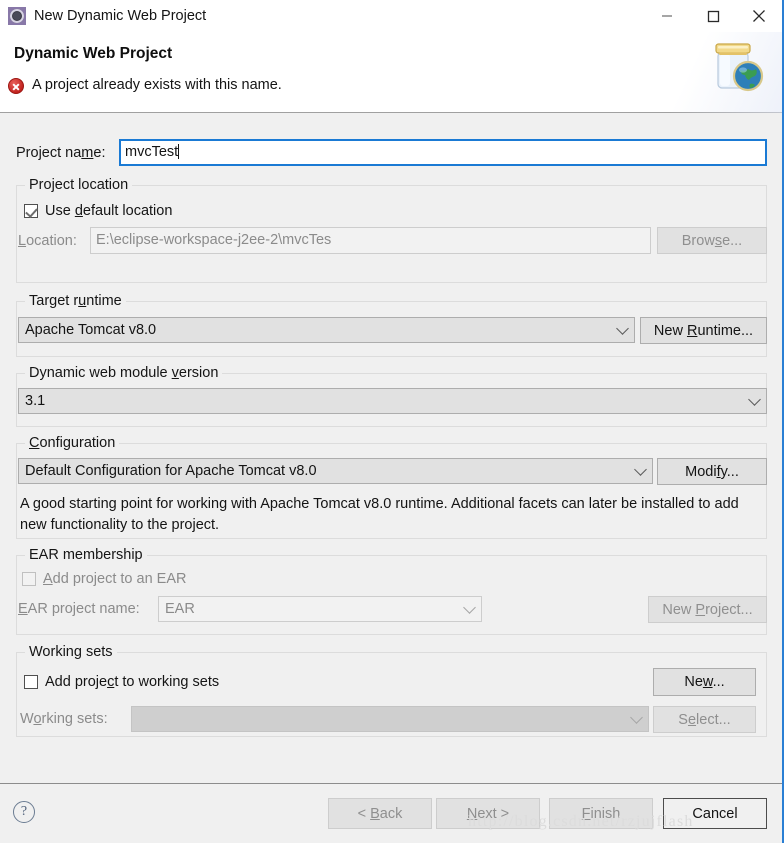 The width and height of the screenshot is (784, 843). I want to click on help-icon: ?, so click(24, 812).